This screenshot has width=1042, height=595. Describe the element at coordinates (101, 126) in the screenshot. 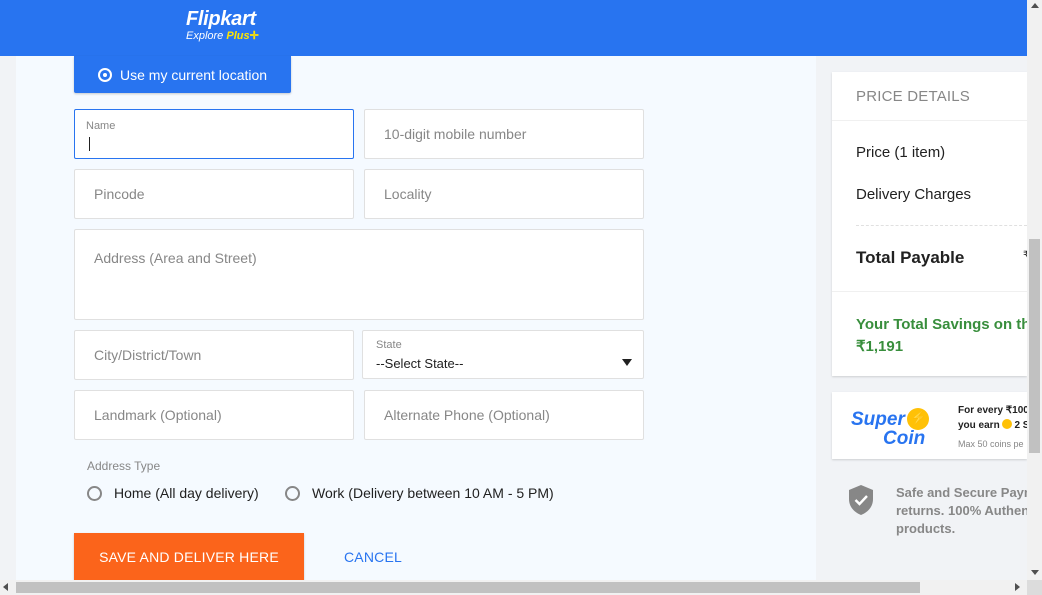

I see `name-label: Name` at that location.